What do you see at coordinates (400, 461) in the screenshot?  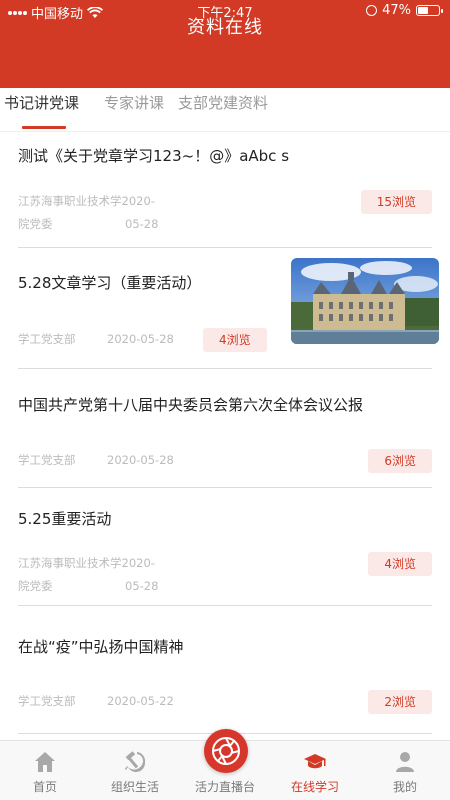 I see `view-count-badge: 6浏览` at bounding box center [400, 461].